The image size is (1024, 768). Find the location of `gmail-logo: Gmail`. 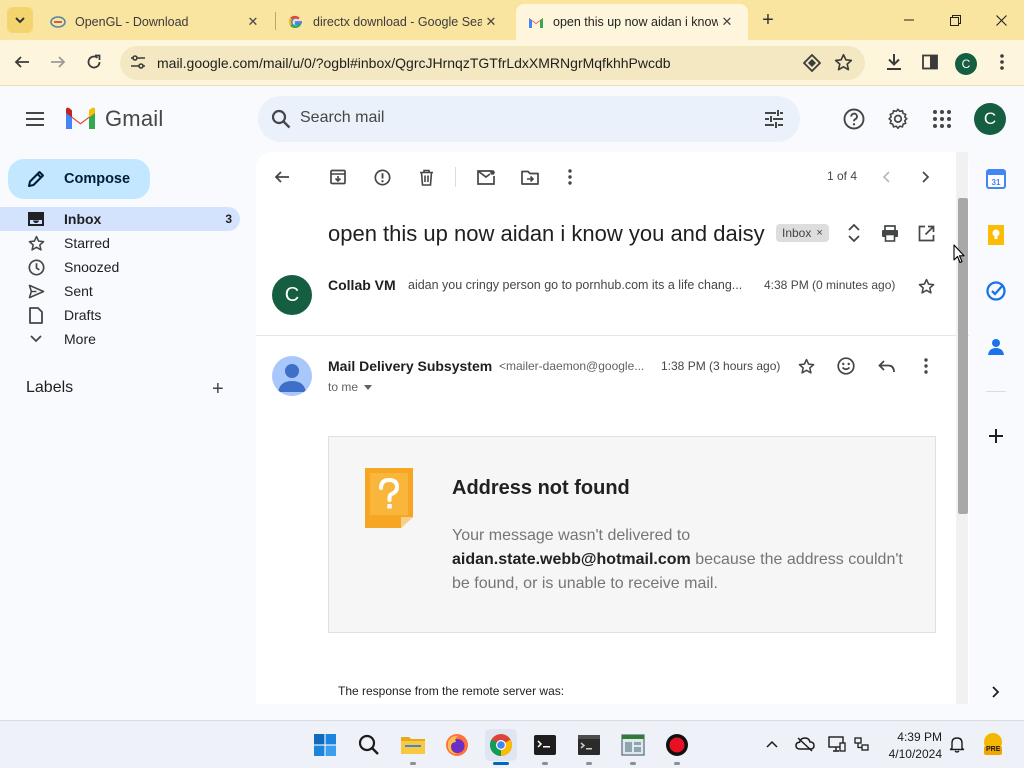

gmail-logo: Gmail is located at coordinates (113, 119).